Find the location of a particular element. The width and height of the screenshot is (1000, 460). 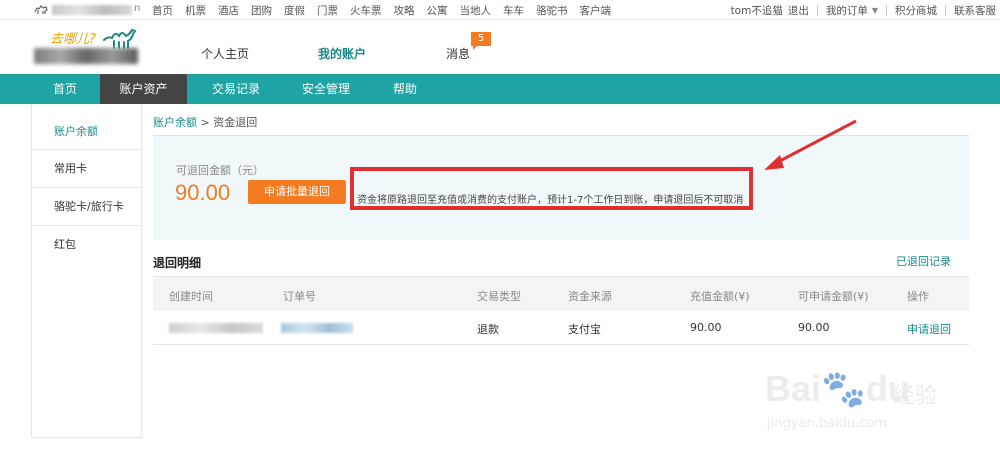

col-fund-source: 资金来源 is located at coordinates (590, 296).